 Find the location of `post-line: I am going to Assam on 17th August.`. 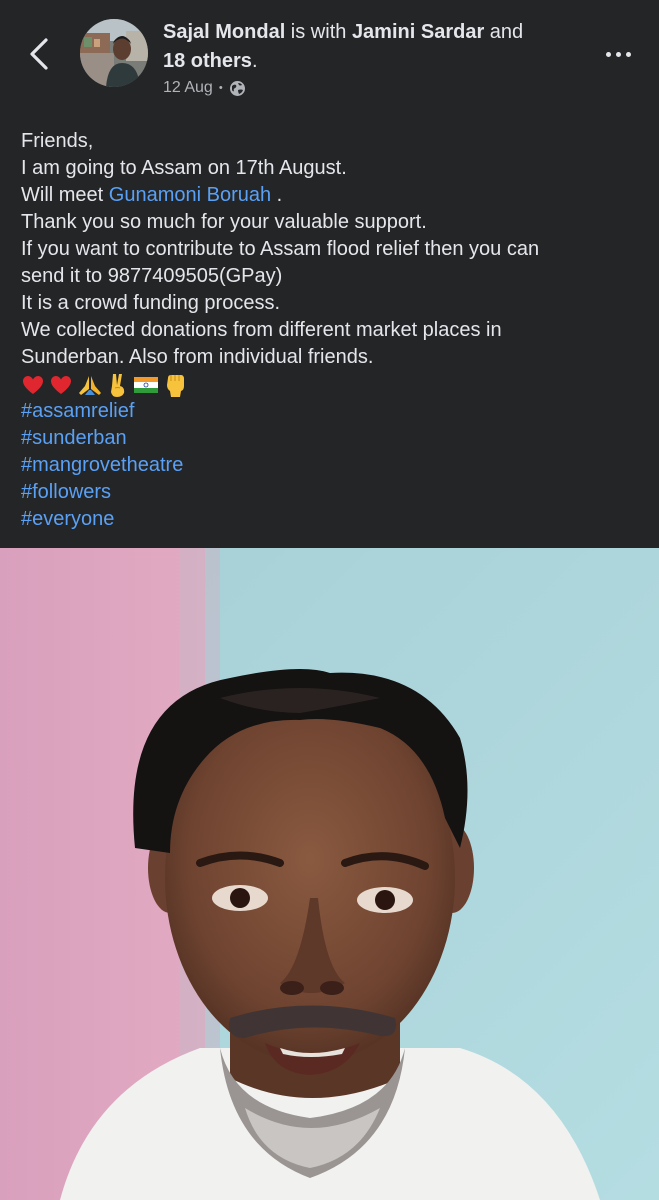

post-line: I am going to Assam on 17th August. is located at coordinates (184, 168).